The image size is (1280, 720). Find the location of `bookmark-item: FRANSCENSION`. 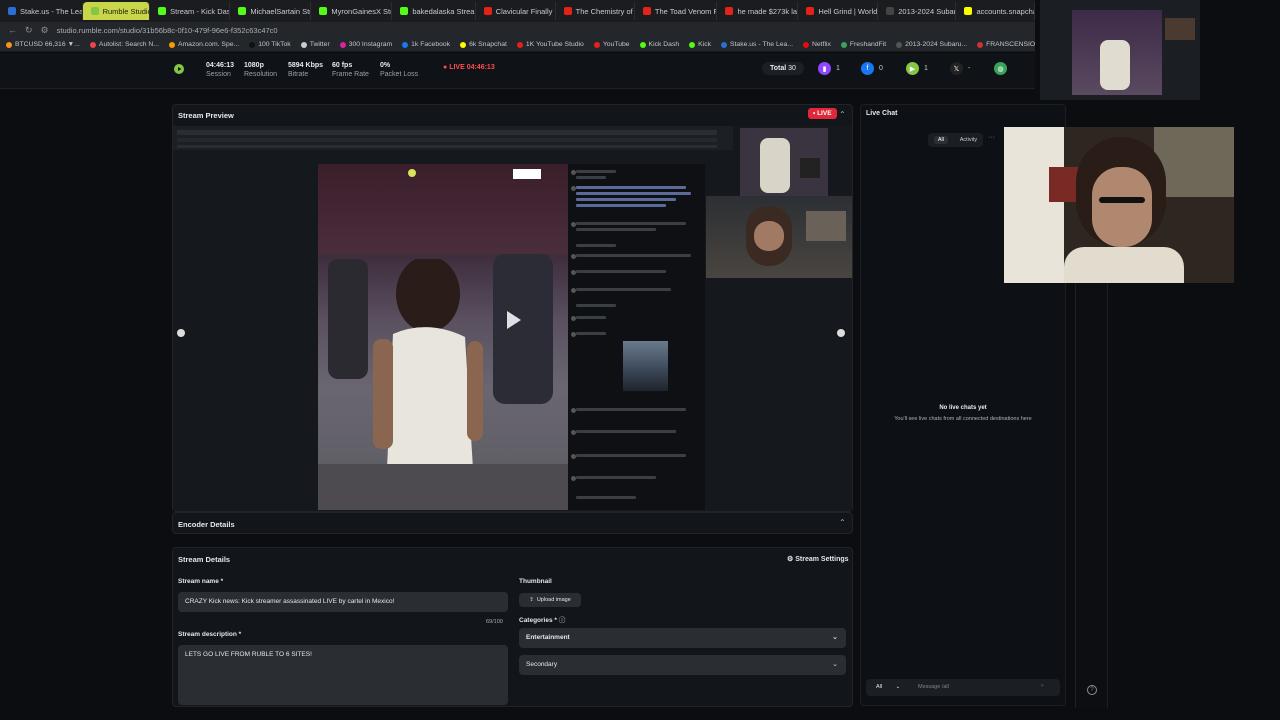

bookmark-item: FRANSCENSION is located at coordinates (1006, 44).